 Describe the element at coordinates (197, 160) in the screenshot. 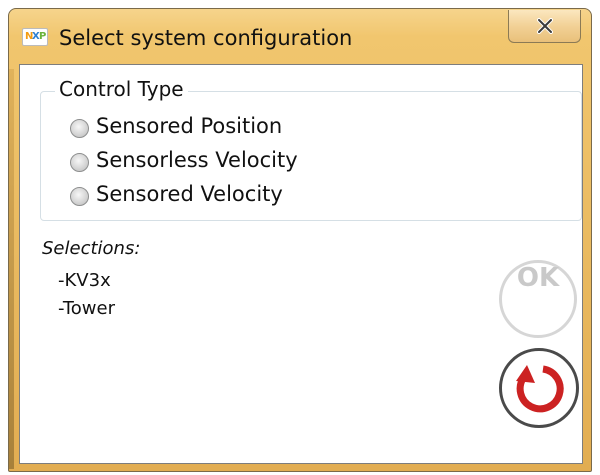

I see `radio-label: Sensorless Velocity` at that location.